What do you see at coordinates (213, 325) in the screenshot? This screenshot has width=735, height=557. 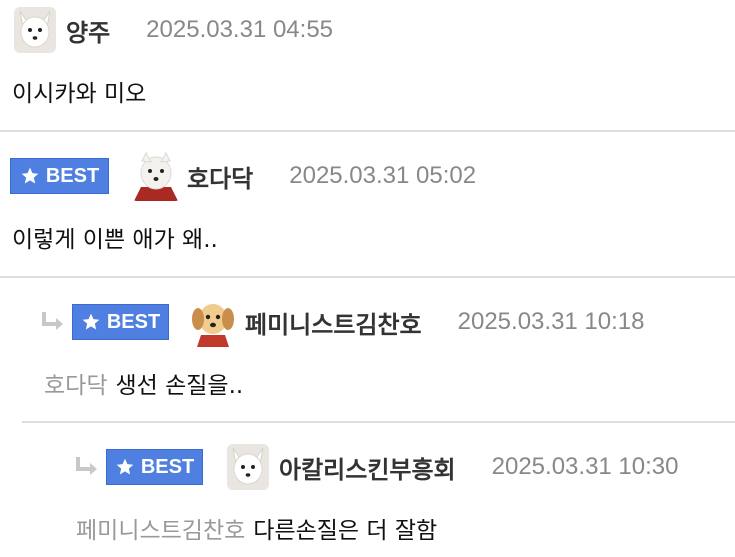 I see `puppy-avatar-icon` at bounding box center [213, 325].